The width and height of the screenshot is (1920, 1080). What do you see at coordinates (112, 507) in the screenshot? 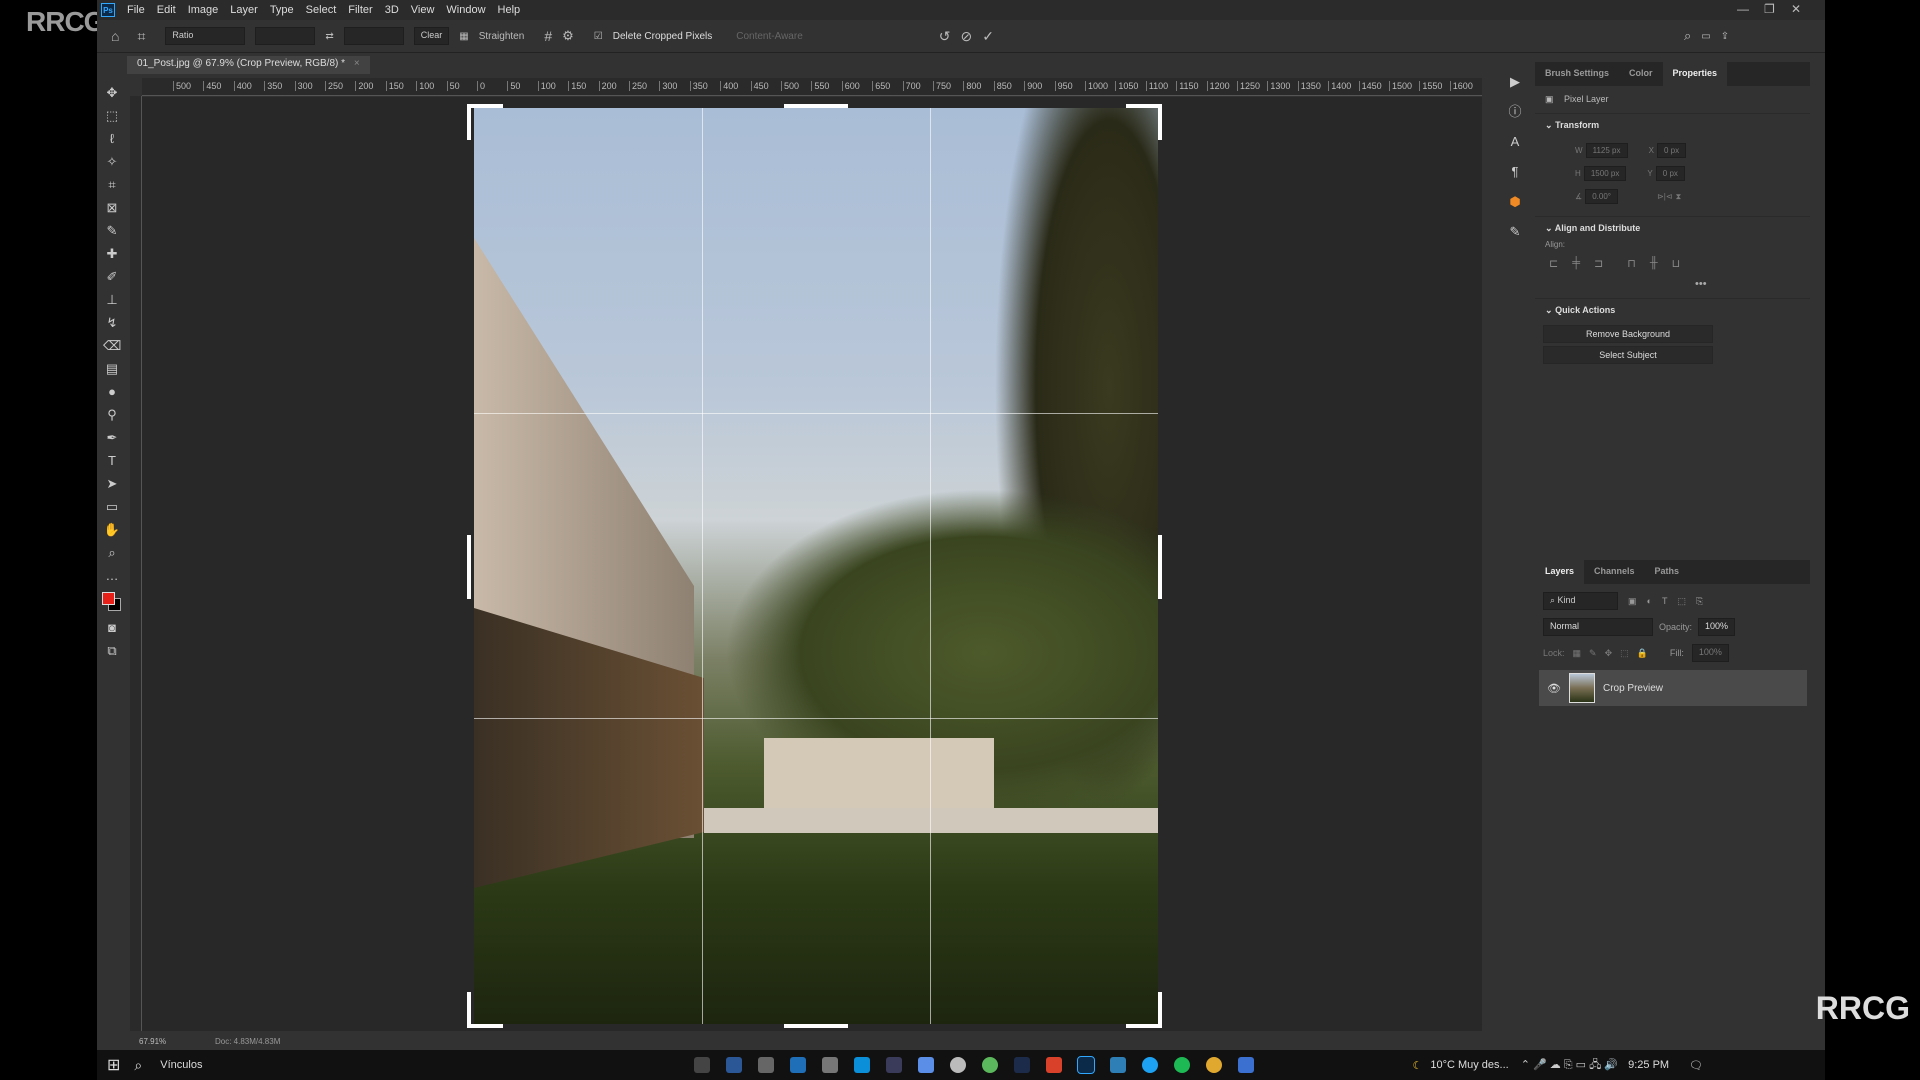
I see `rectangle-tool-icon: ▭` at bounding box center [112, 507].